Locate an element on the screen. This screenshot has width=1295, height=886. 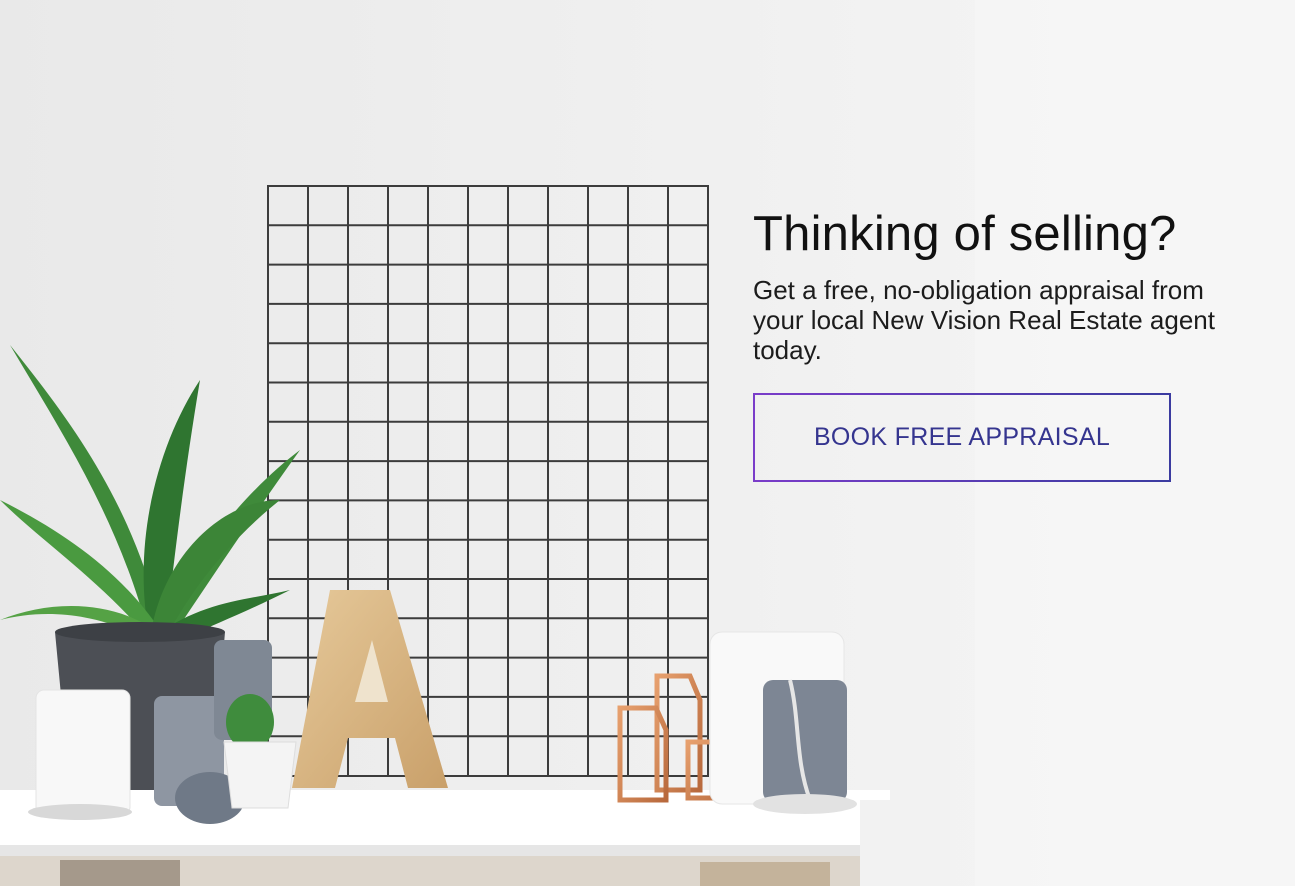
candles-right is located at coordinates (783, 722).